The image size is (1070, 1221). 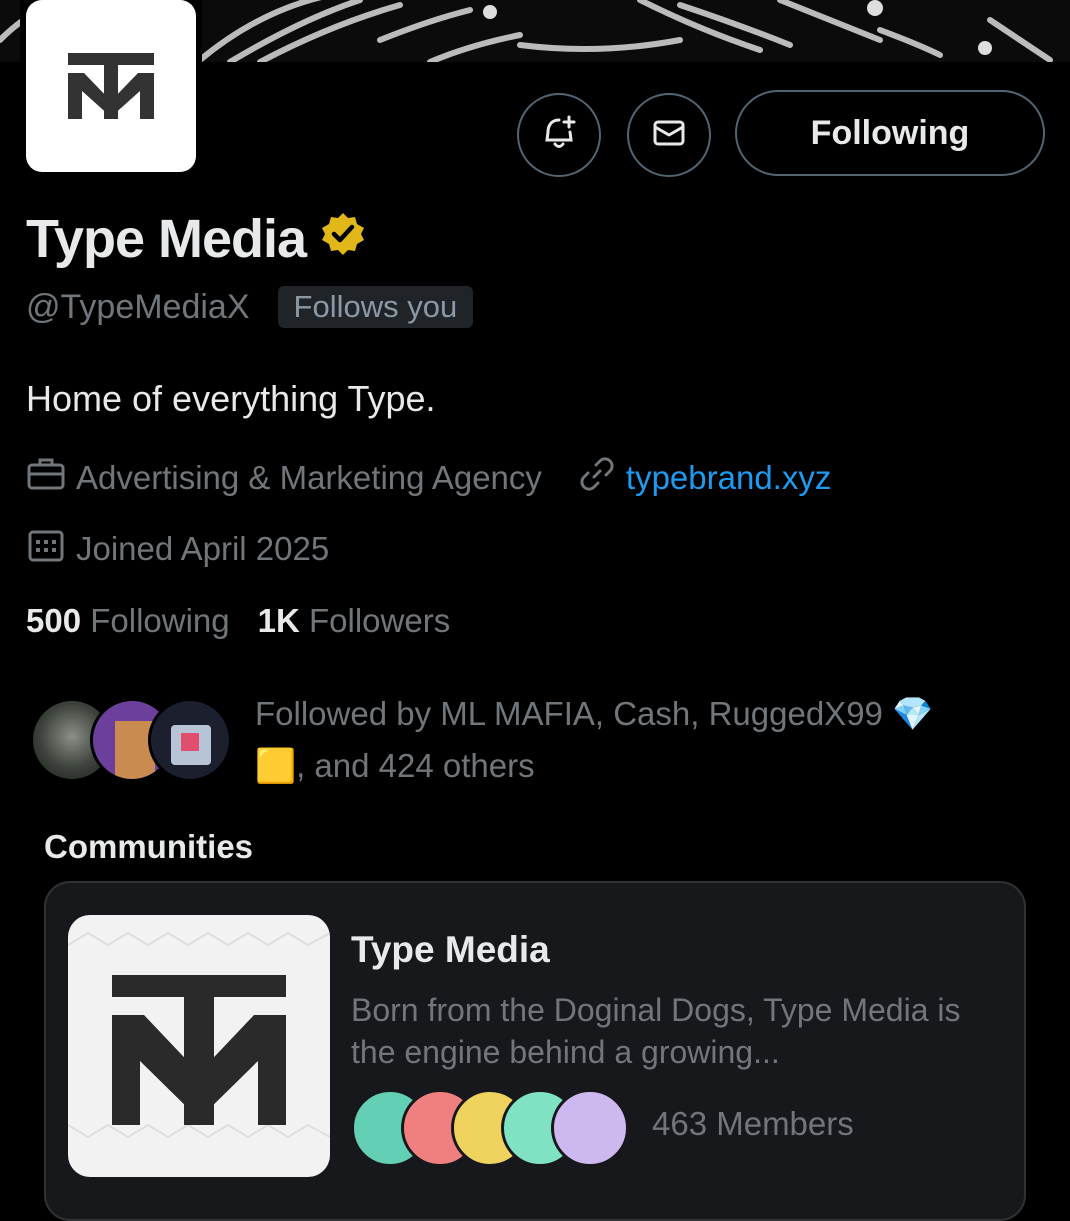 What do you see at coordinates (753, 1123) in the screenshot?
I see `community-members-count: 463 Members` at bounding box center [753, 1123].